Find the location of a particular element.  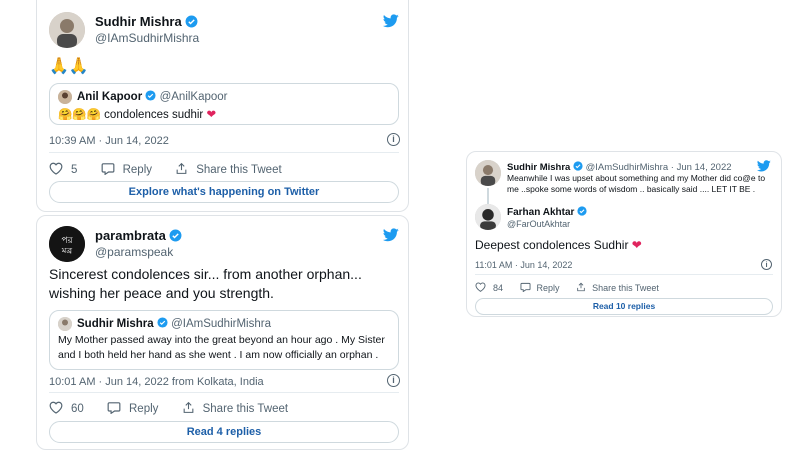

author-name: parambrata is located at coordinates (130, 235).